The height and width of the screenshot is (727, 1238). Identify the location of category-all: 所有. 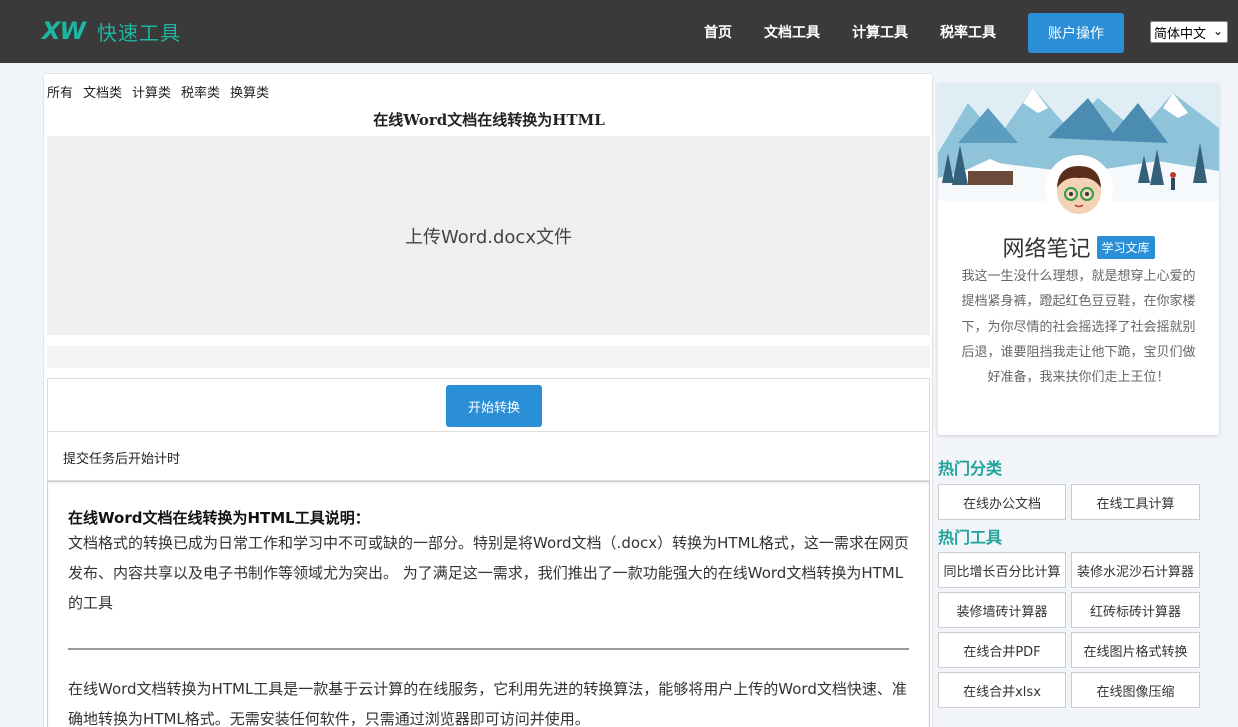
(60, 91).